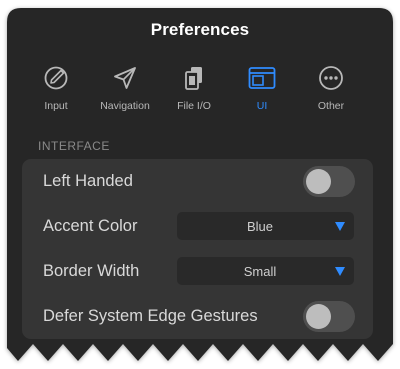 The height and width of the screenshot is (369, 400). Describe the element at coordinates (74, 146) in the screenshot. I see `section-header: INTERFACE` at that location.